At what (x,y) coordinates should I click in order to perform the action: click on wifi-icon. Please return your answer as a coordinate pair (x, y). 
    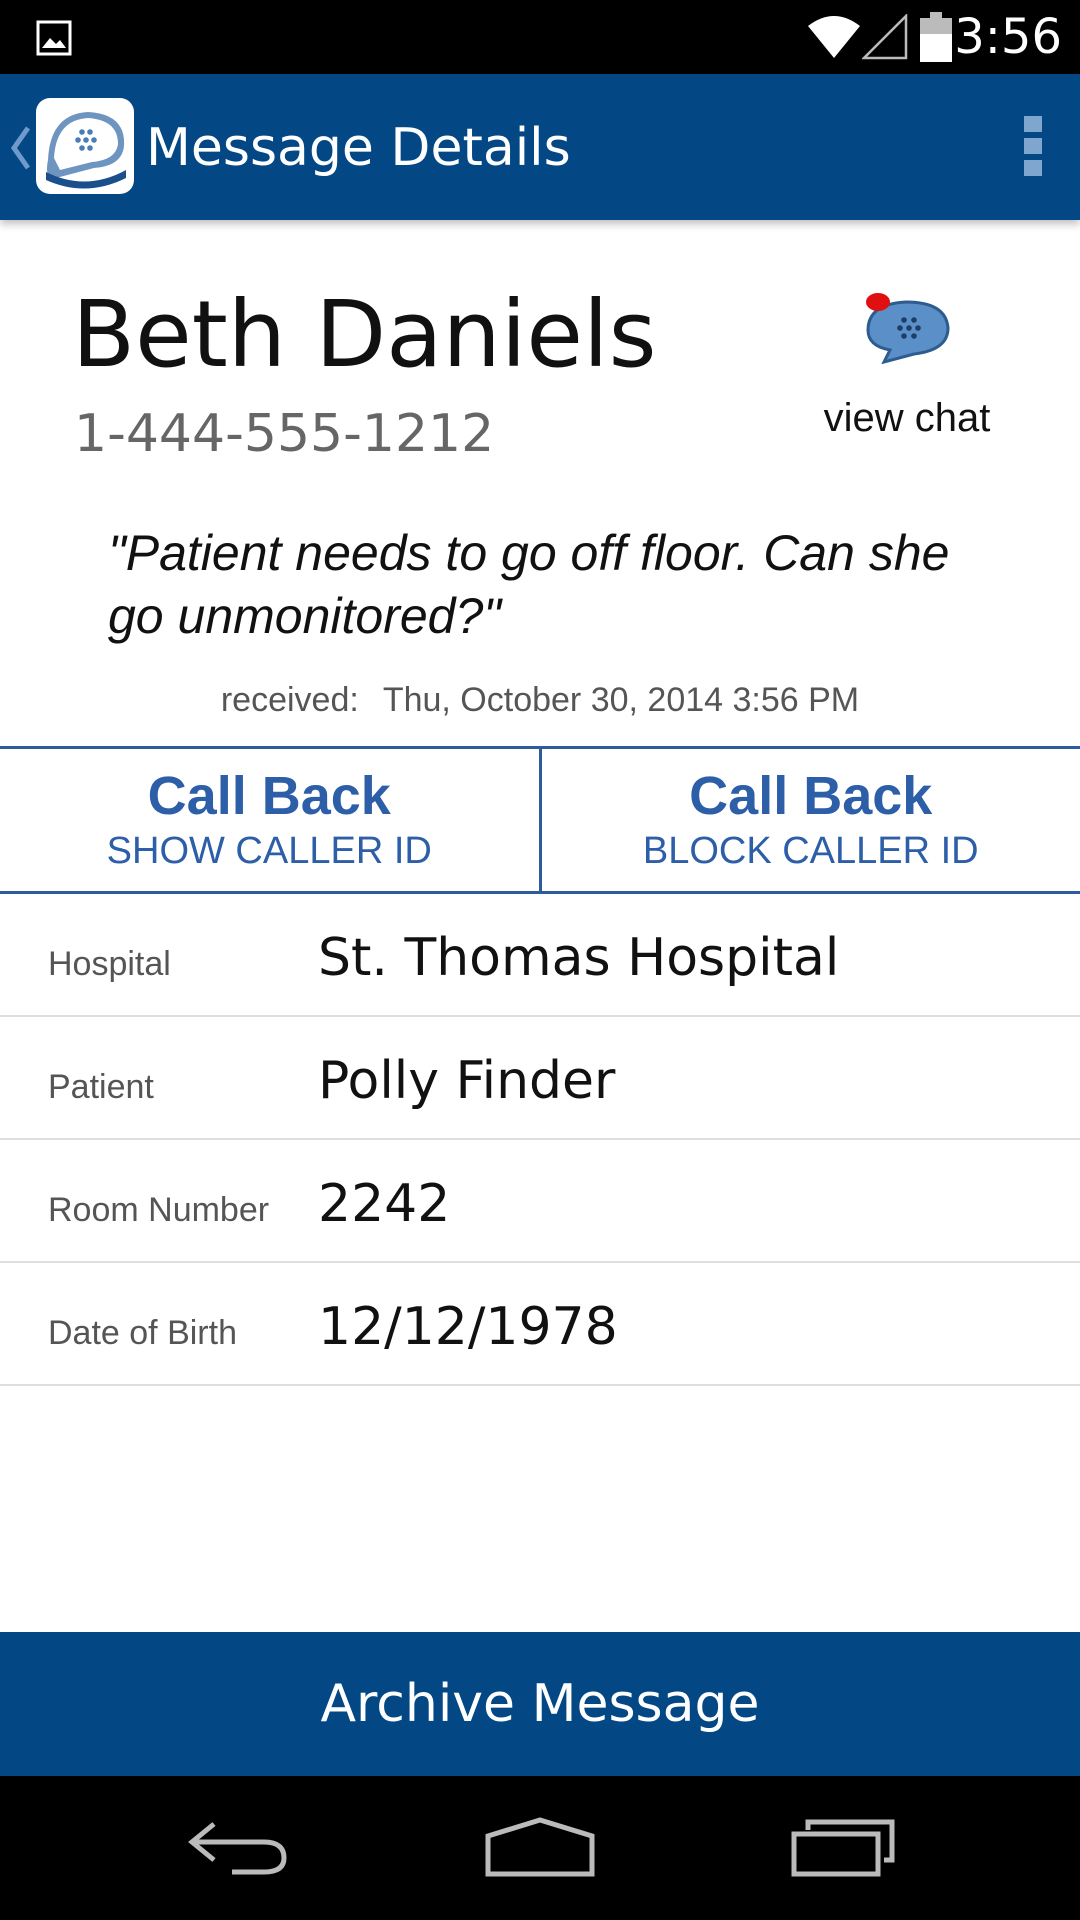
    Looking at the image, I should click on (834, 39).